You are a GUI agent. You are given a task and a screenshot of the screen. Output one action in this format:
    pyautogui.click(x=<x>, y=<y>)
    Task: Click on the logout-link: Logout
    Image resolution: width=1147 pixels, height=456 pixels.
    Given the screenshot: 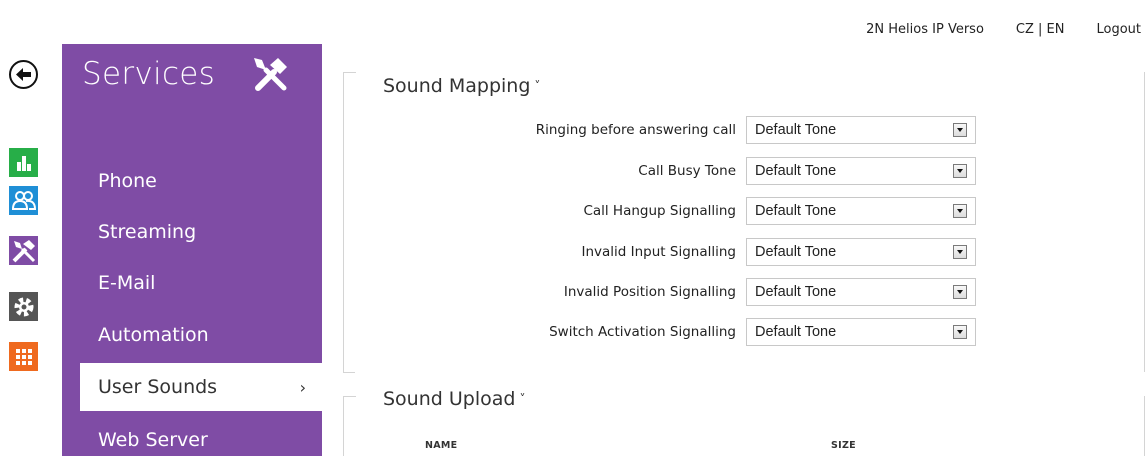 What is the action you would take?
    pyautogui.click(x=1118, y=34)
    